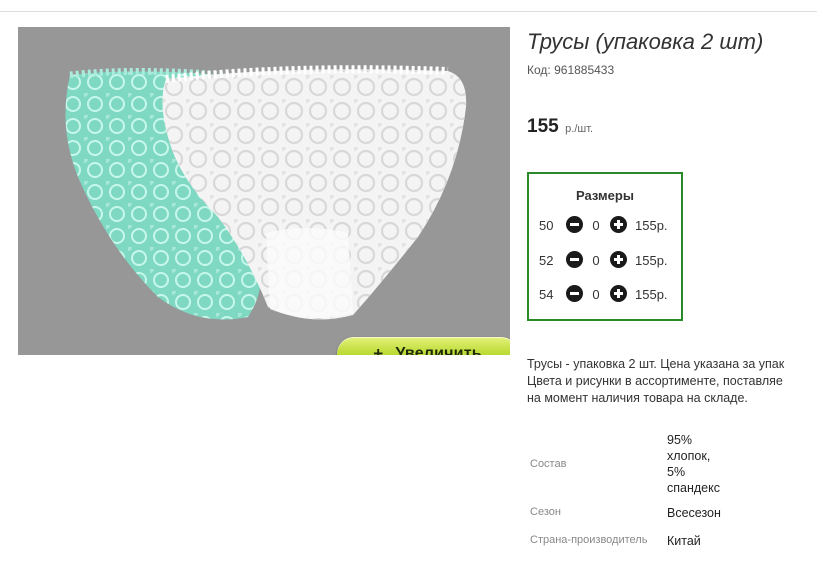 Image resolution: width=817 pixels, height=566 pixels. What do you see at coordinates (605, 261) in the screenshot?
I see `size-row: 52 0 155р.` at bounding box center [605, 261].